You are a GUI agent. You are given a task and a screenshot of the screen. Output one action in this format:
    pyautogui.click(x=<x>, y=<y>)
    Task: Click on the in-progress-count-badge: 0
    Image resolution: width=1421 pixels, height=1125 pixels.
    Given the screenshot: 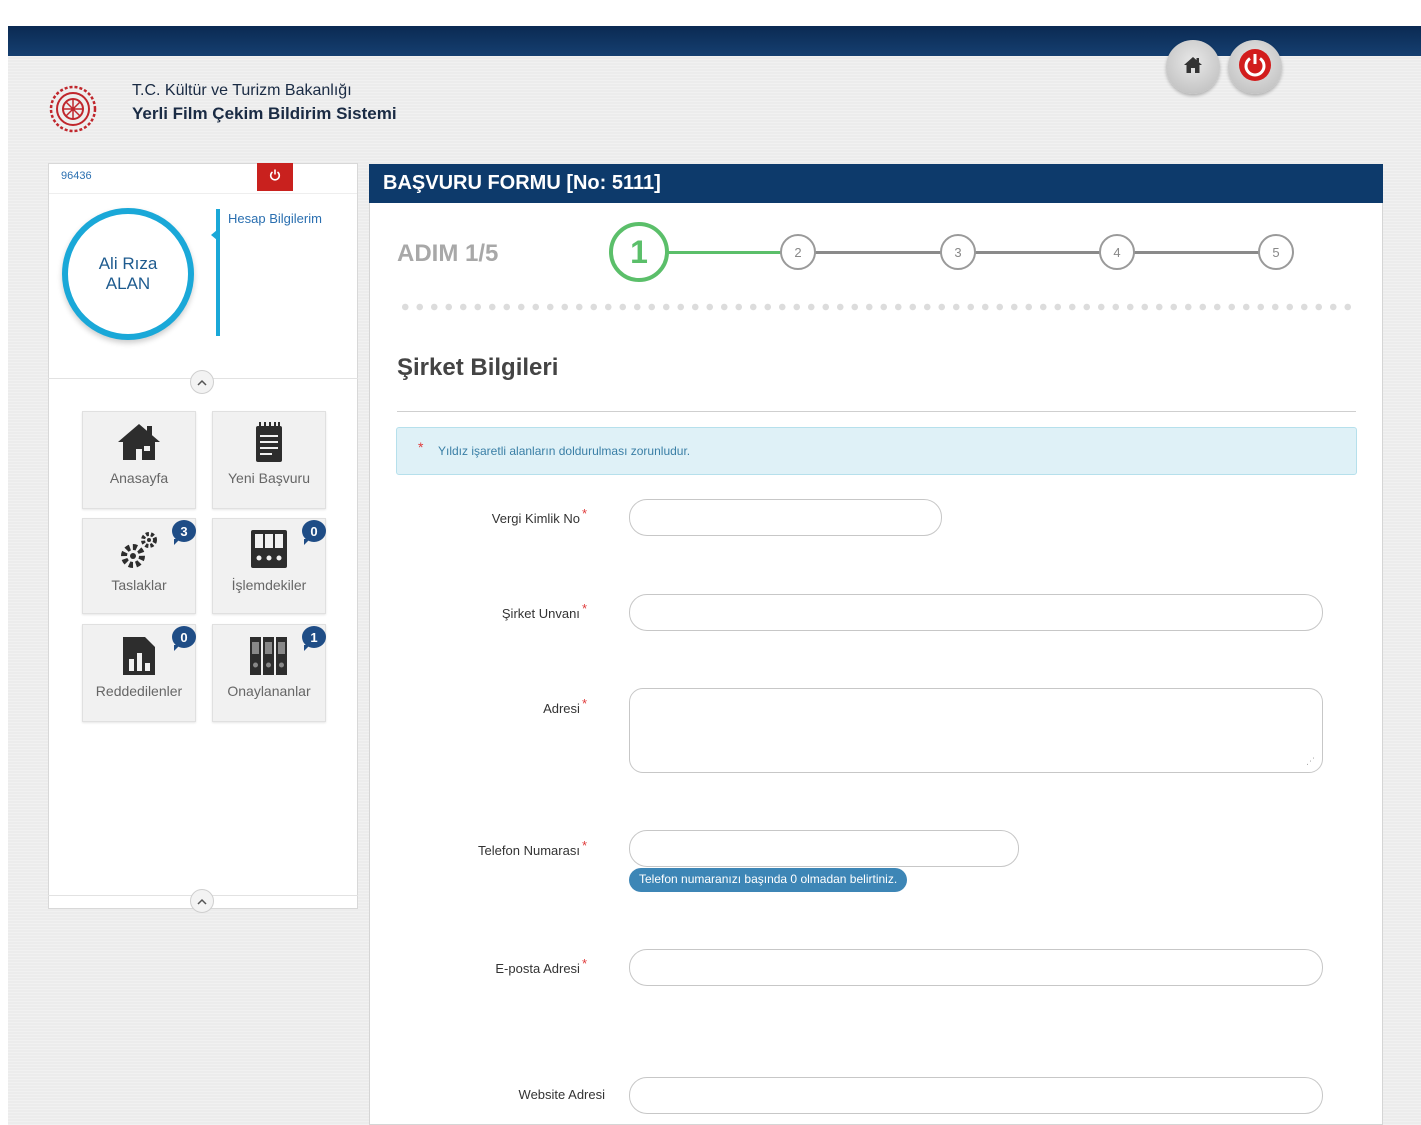 What is the action you would take?
    pyautogui.click(x=314, y=532)
    